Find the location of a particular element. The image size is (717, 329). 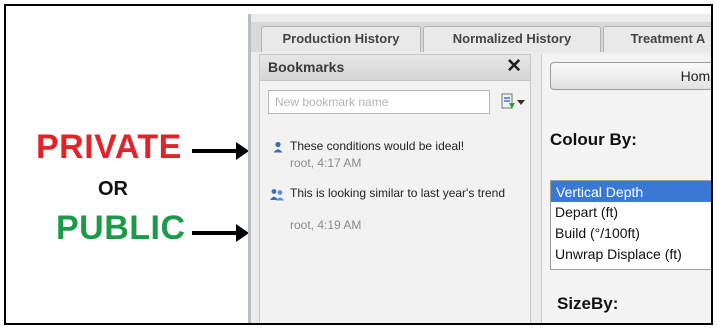

bookmark-meta: root, 4:17 AM is located at coordinates (326, 163).